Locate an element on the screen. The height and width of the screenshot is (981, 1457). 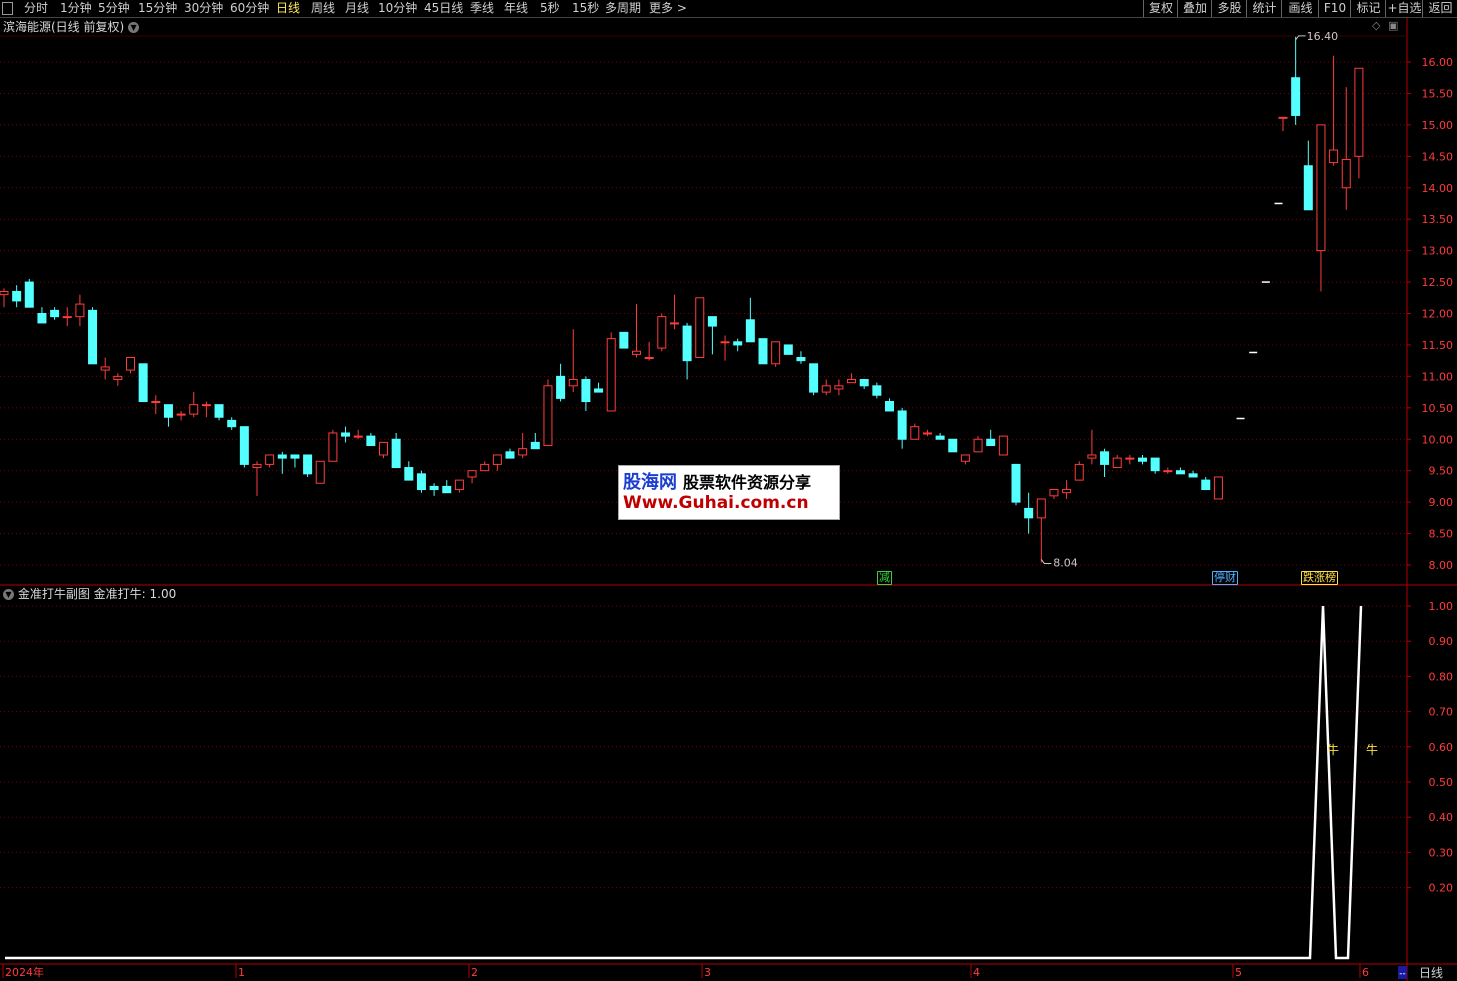
window-icon: ▣ is located at coordinates (1393, 25).